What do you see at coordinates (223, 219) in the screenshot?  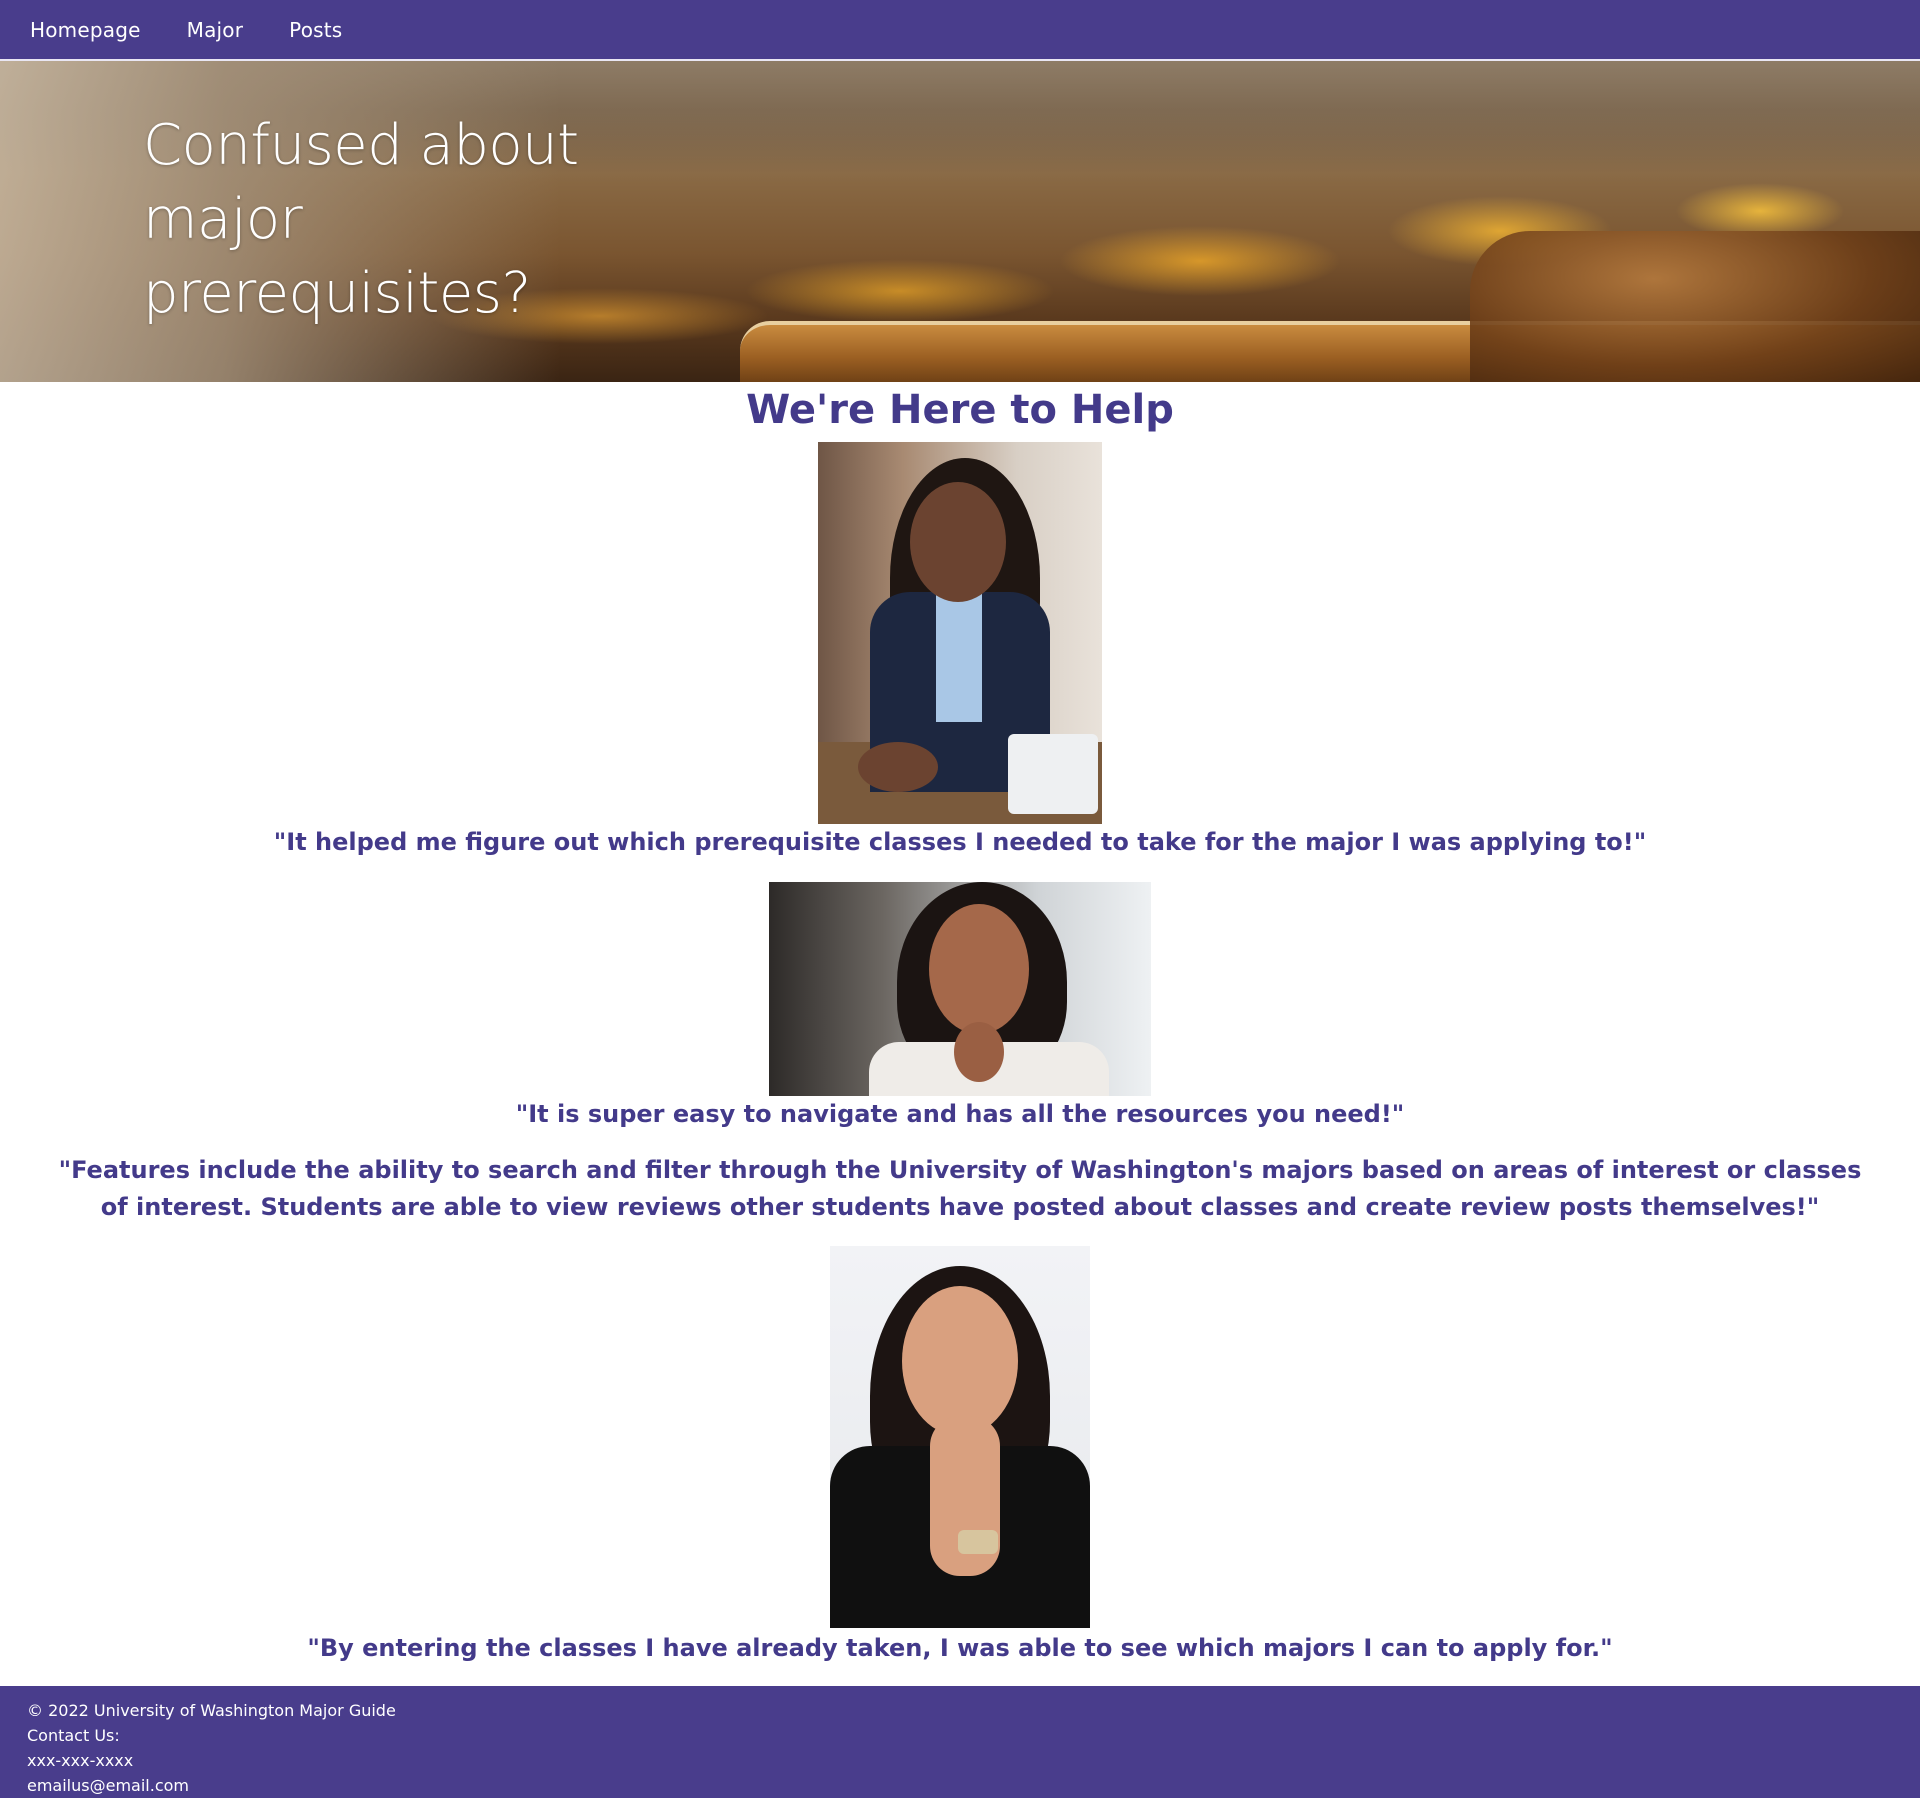 I see `hero-title-line-2: major` at bounding box center [223, 219].